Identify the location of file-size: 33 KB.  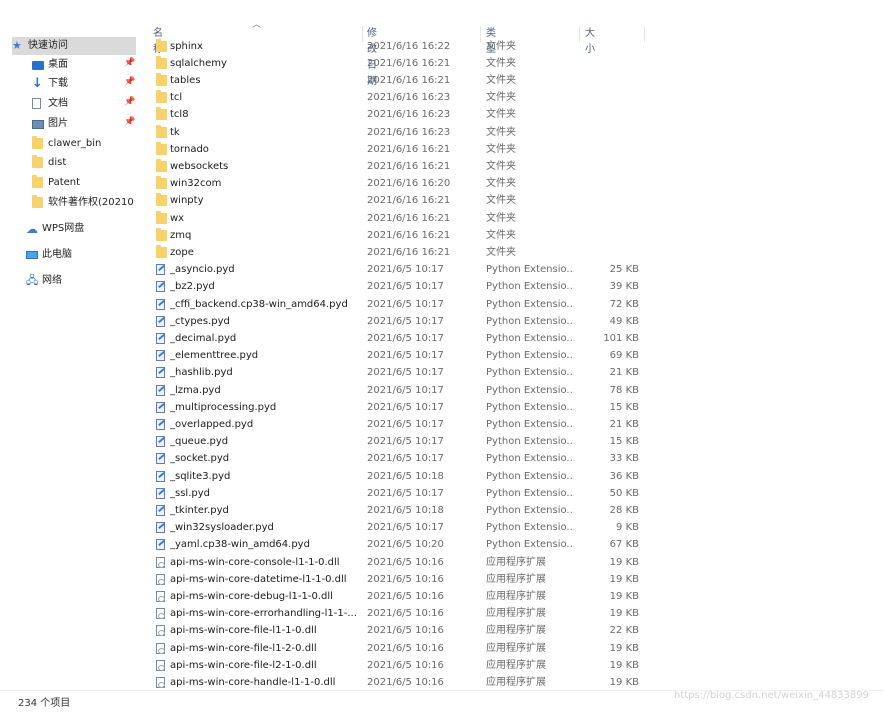
(624, 459).